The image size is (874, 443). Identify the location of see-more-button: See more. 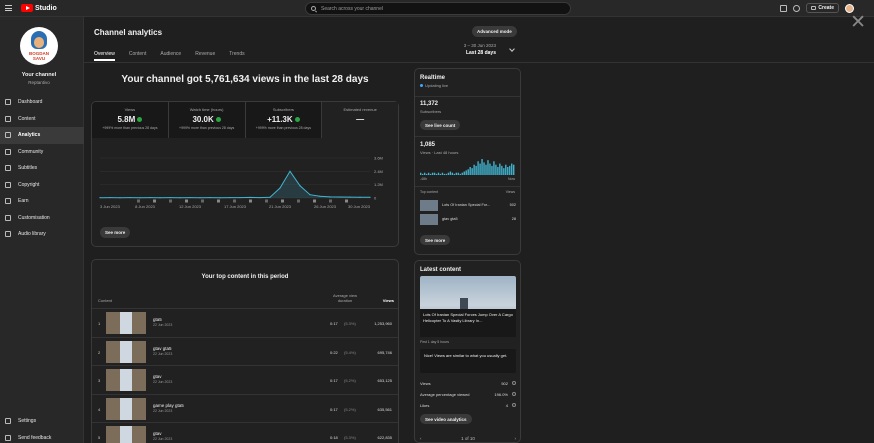
(115, 232).